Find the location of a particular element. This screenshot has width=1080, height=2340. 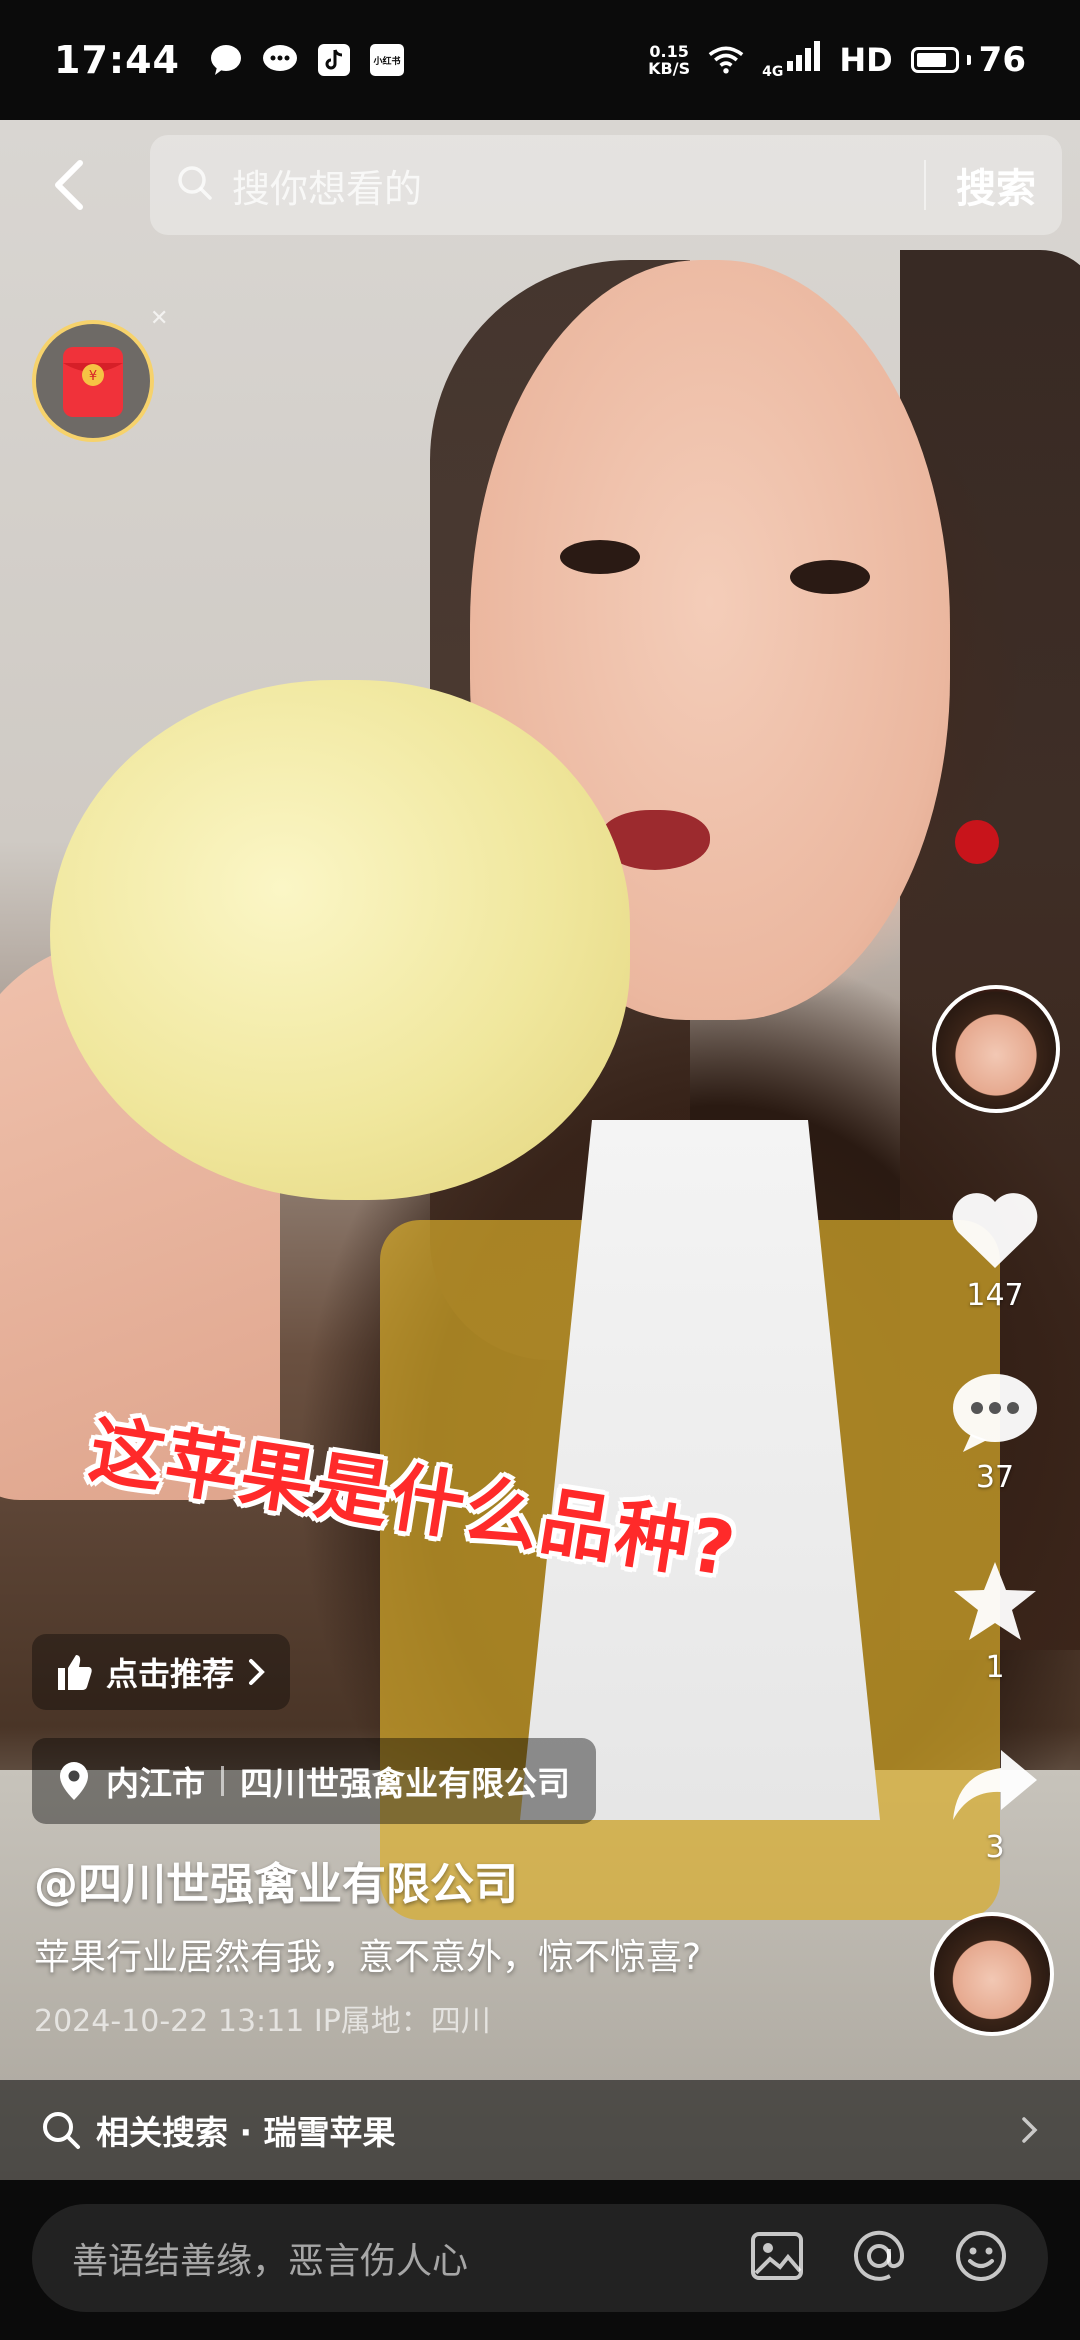

comment-placeholder: 善语结善缘，恶言伤人心 is located at coordinates (270, 2261).